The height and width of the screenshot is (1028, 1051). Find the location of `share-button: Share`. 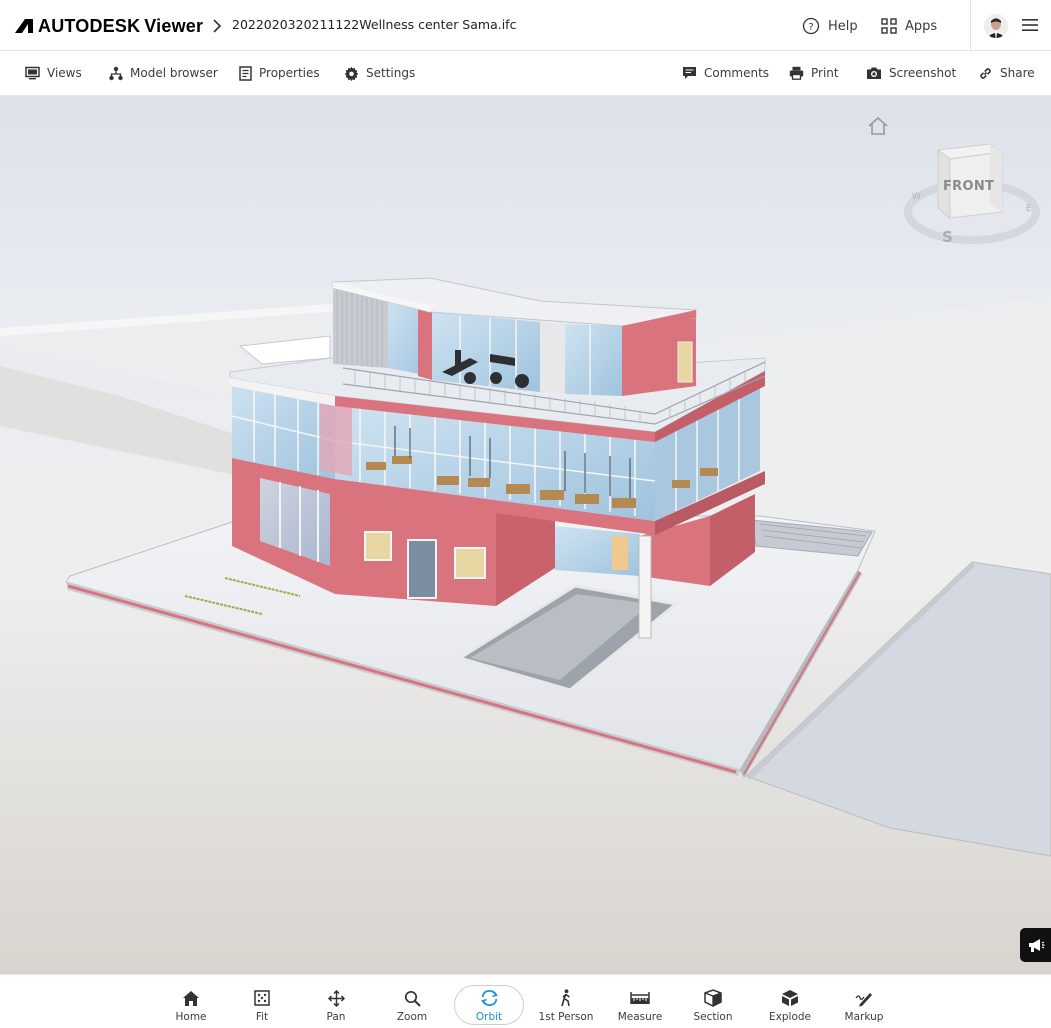

share-button: Share is located at coordinates (1006, 73).